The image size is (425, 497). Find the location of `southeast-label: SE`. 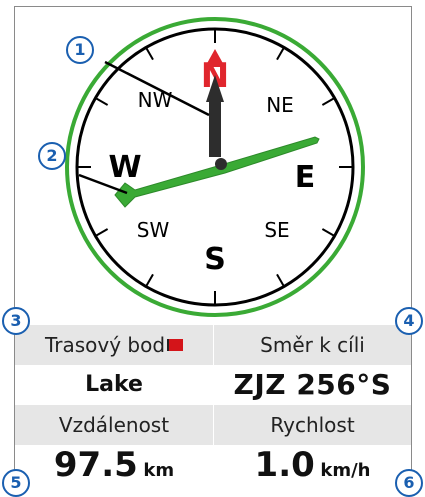

southeast-label: SE is located at coordinates (276, 230).